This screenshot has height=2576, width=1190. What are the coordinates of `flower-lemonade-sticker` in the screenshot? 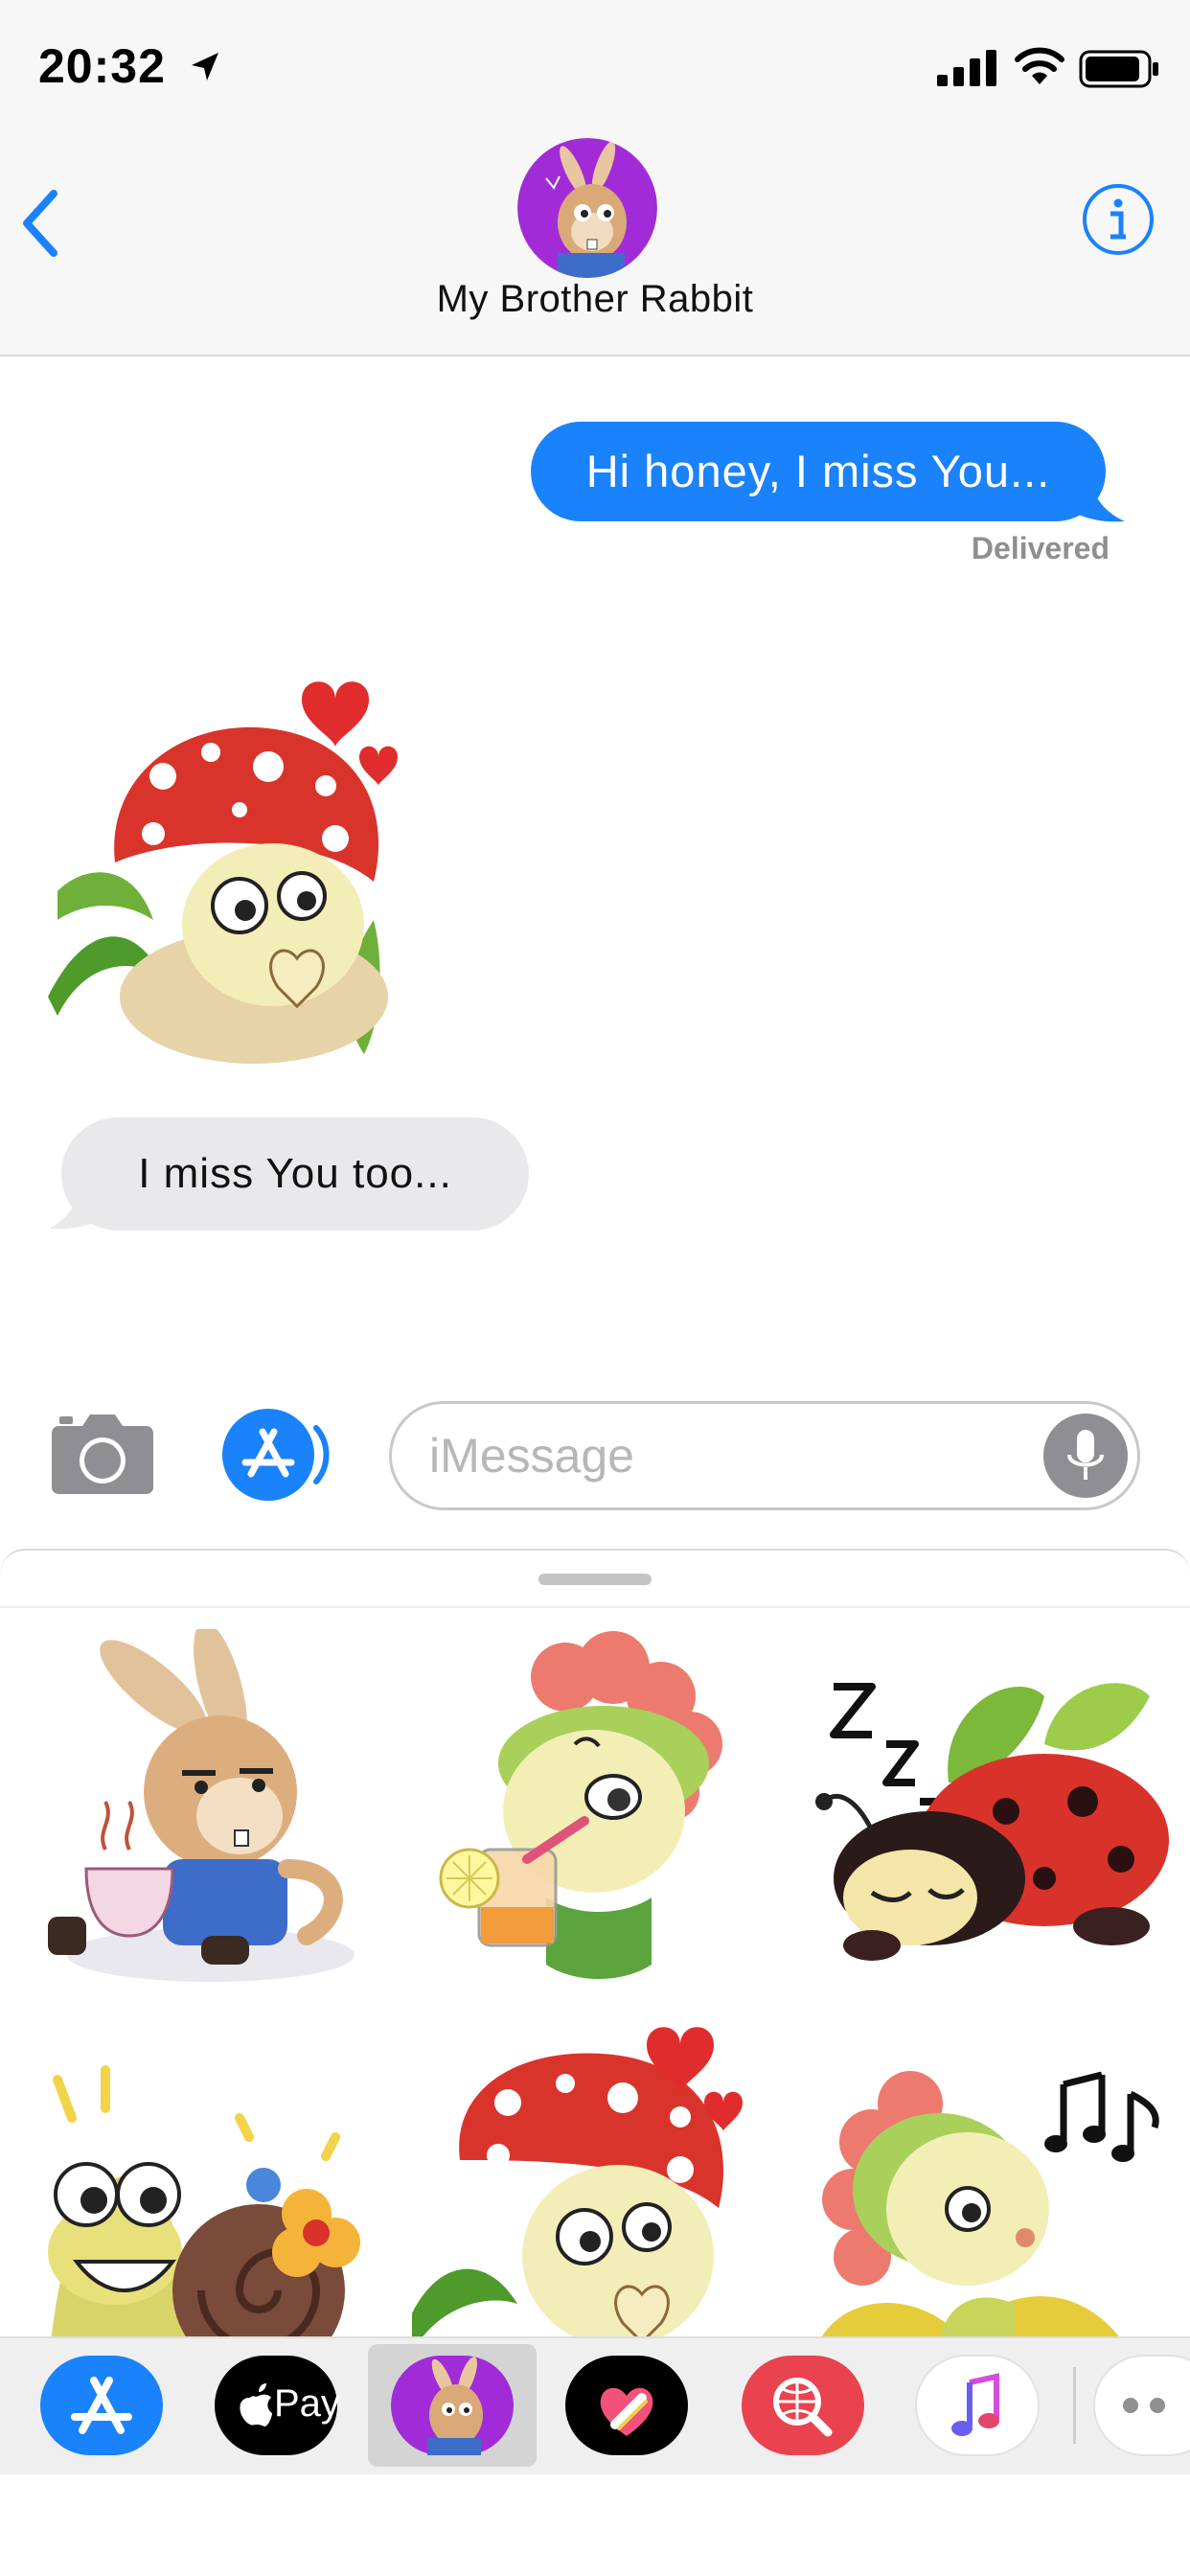 It's located at (594, 1811).